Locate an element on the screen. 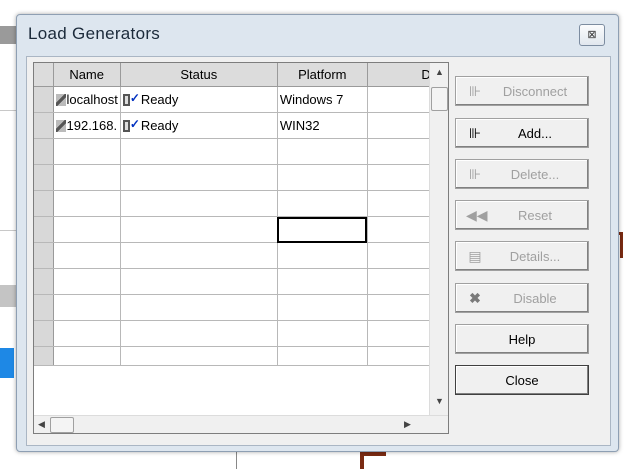 The width and height of the screenshot is (625, 469). column-header-status: Status is located at coordinates (199, 75).